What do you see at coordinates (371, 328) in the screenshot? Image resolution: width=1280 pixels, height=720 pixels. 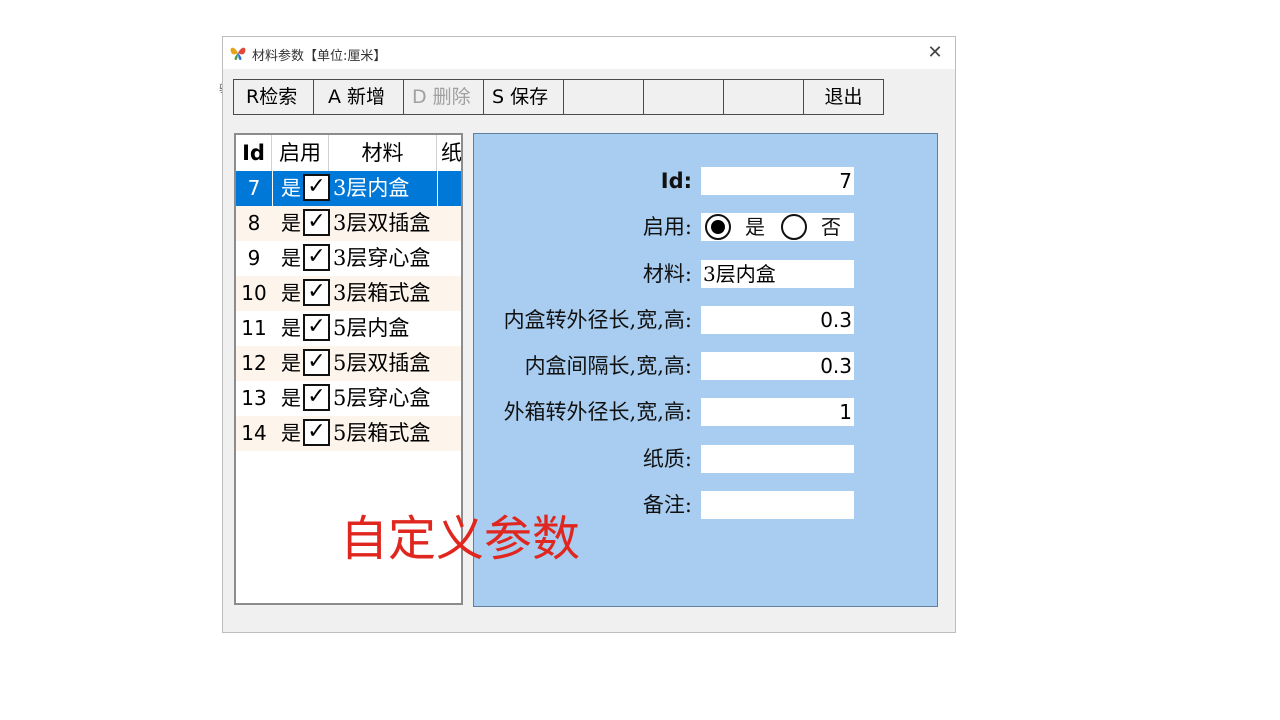 I see `row-material: 5层内盒` at bounding box center [371, 328].